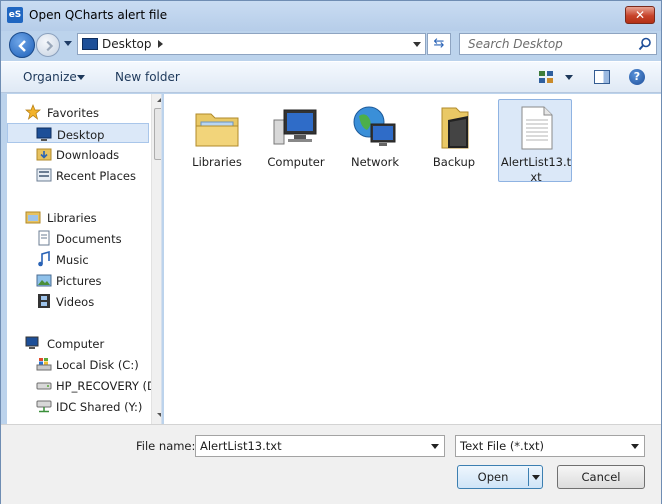 The width and height of the screenshot is (662, 504). What do you see at coordinates (15, 15) in the screenshot?
I see `app-logo-icon: eS` at bounding box center [15, 15].